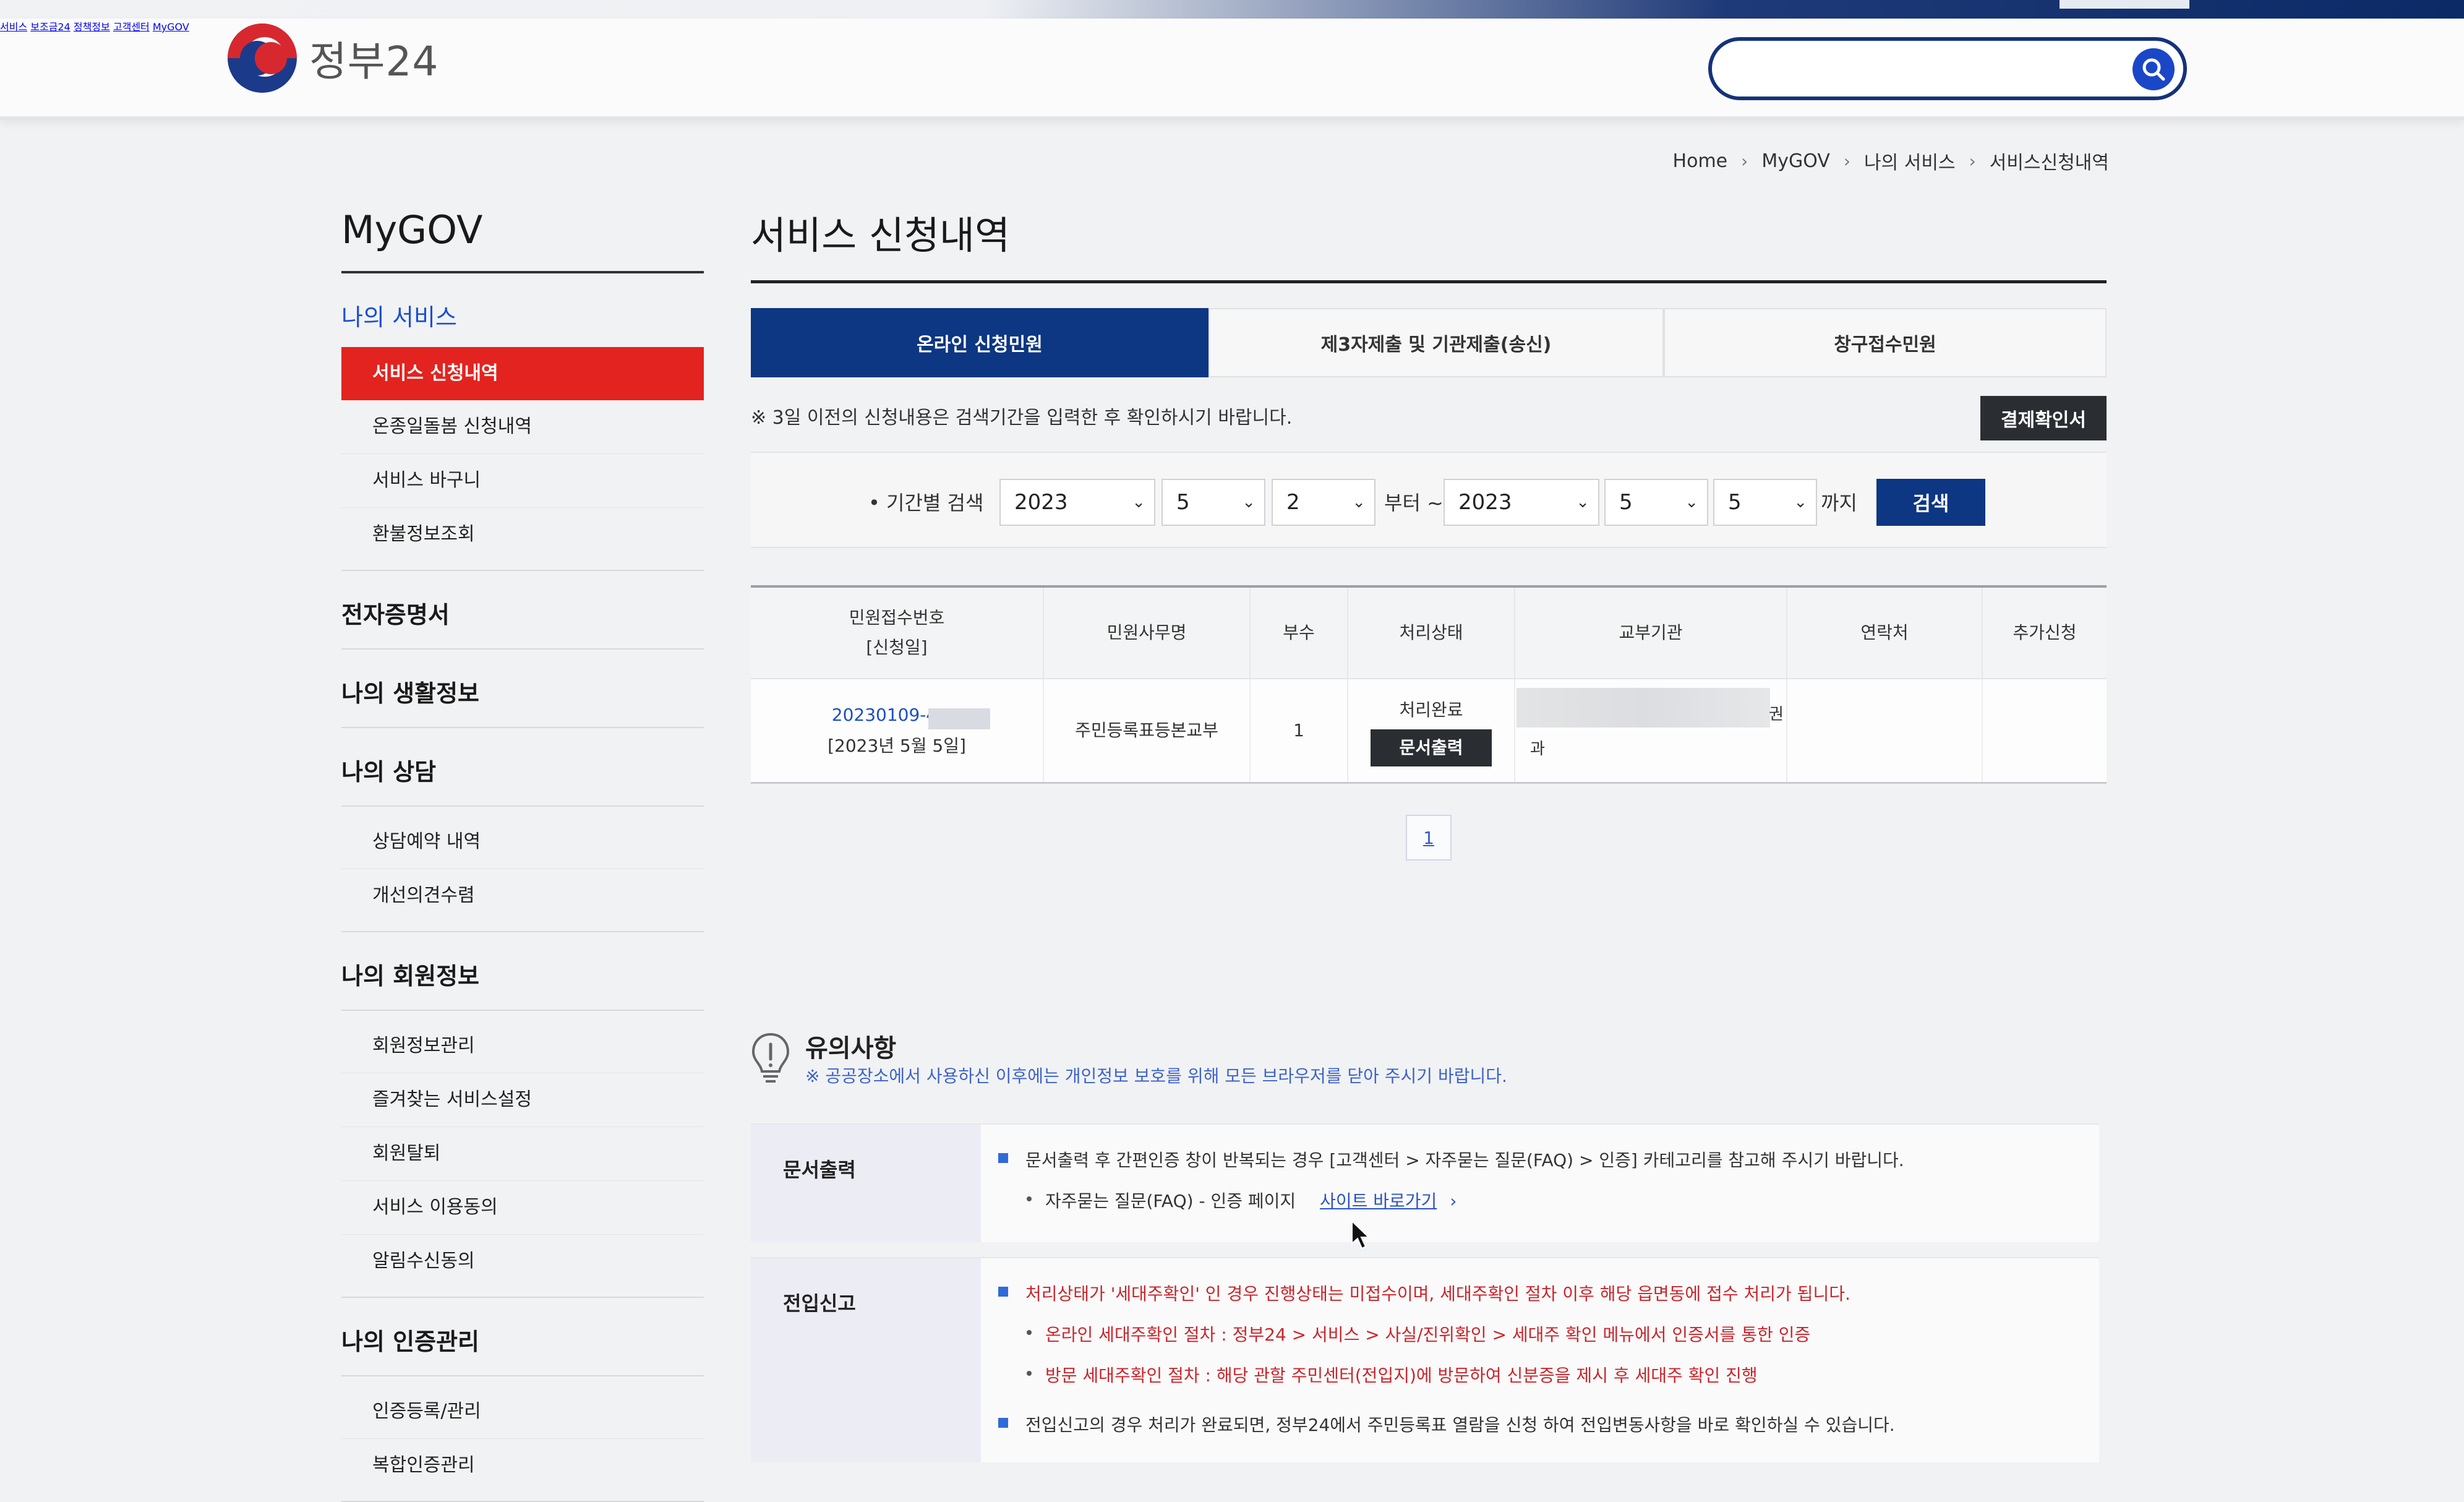  I want to click on th-receipt-no-label: 민원접수번호, so click(897, 618).